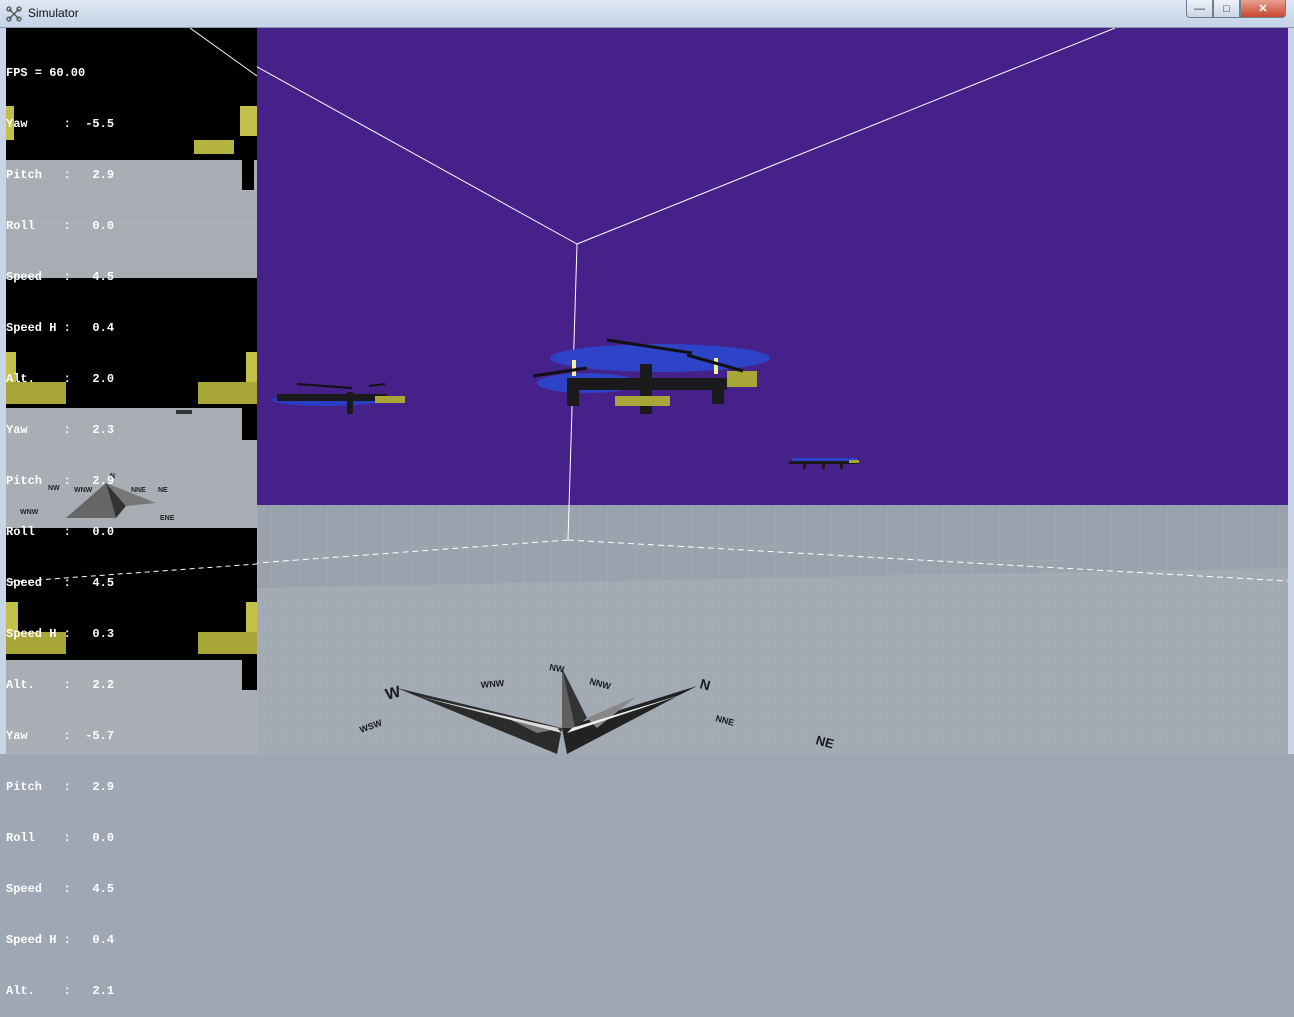  What do you see at coordinates (60, 685) in the screenshot?
I see `drone2-alt: Alt. : 2.2` at bounding box center [60, 685].